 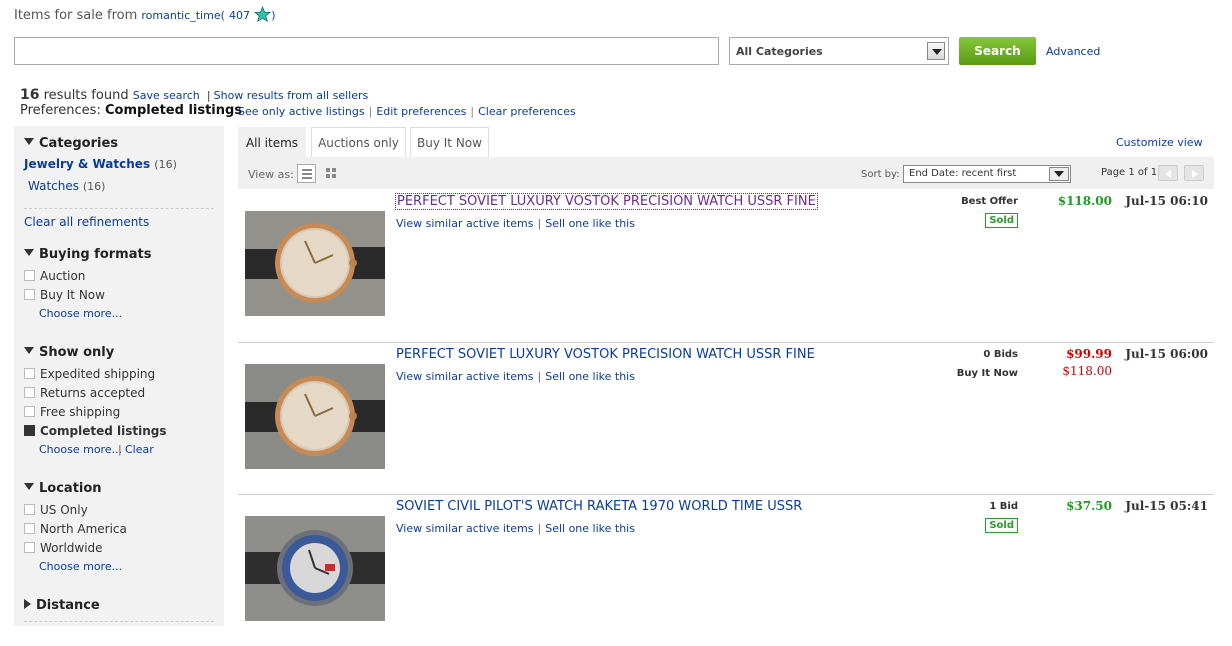 What do you see at coordinates (301, 111) in the screenshot?
I see `see-active-listings-link: See only active listings` at bounding box center [301, 111].